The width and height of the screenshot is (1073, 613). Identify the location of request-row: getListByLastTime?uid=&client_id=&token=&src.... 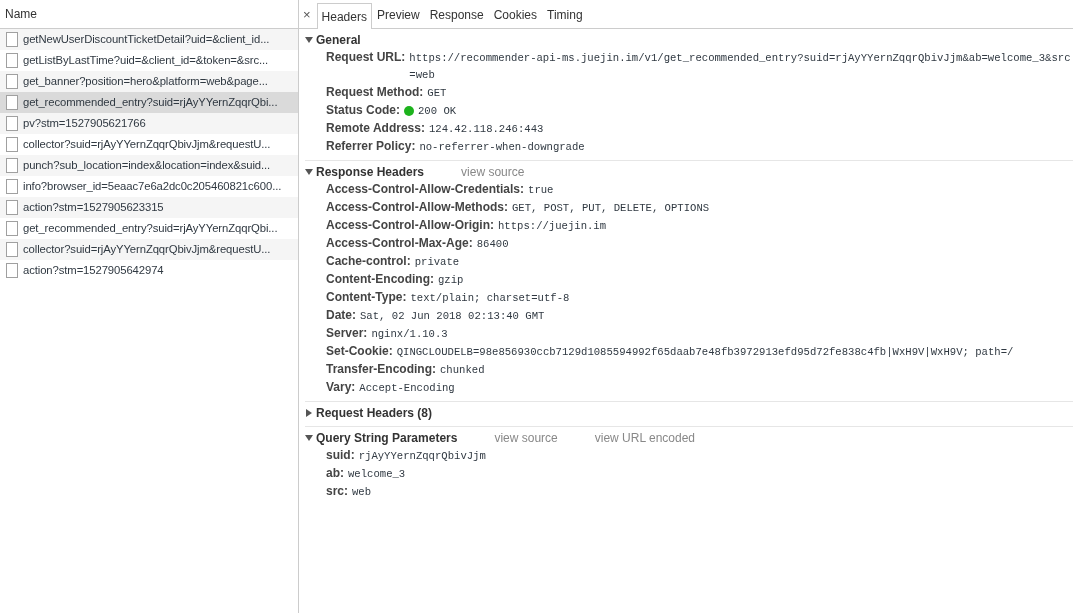
(149, 60).